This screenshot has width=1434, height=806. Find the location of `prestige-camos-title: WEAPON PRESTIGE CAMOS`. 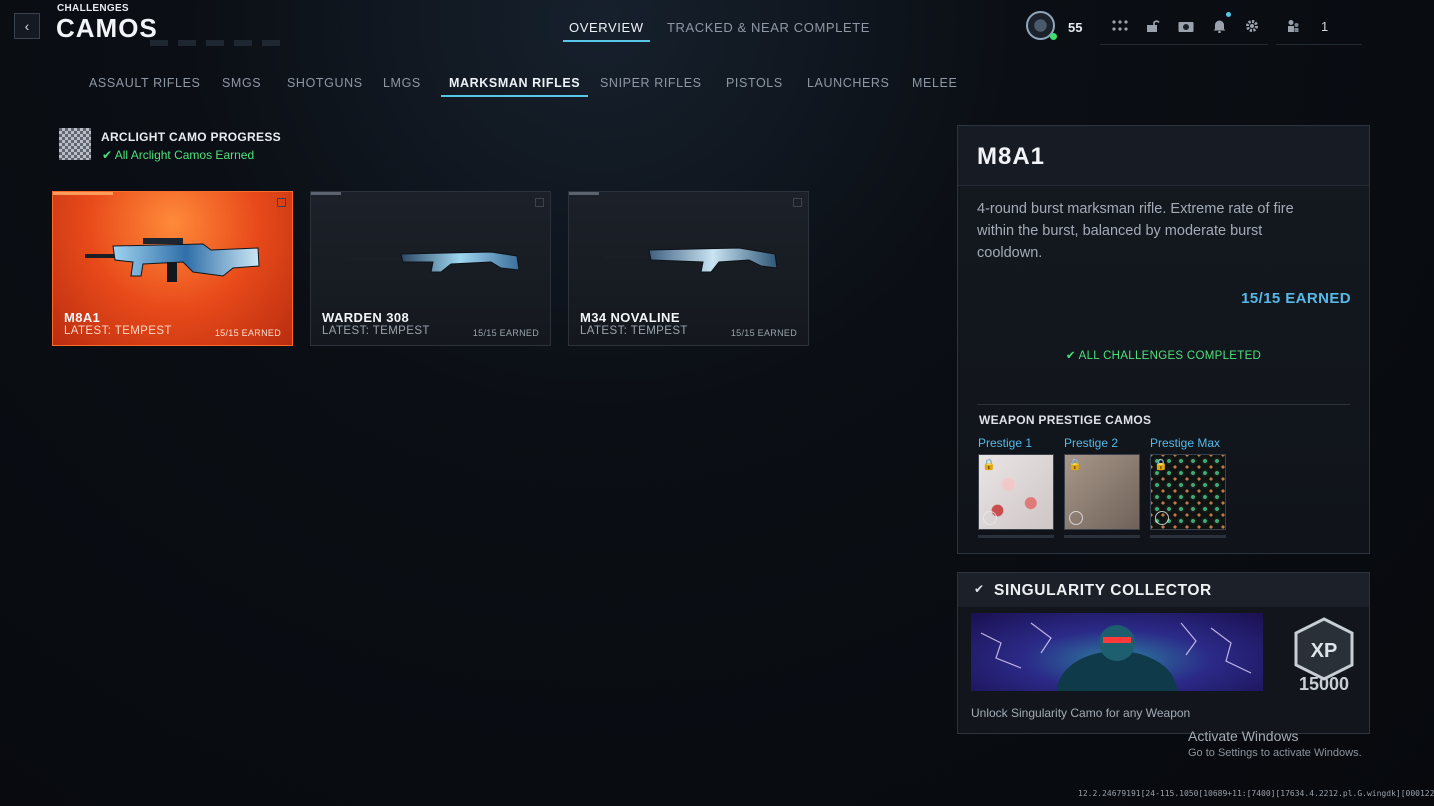

prestige-camos-title: WEAPON PRESTIGE CAMOS is located at coordinates (1065, 420).